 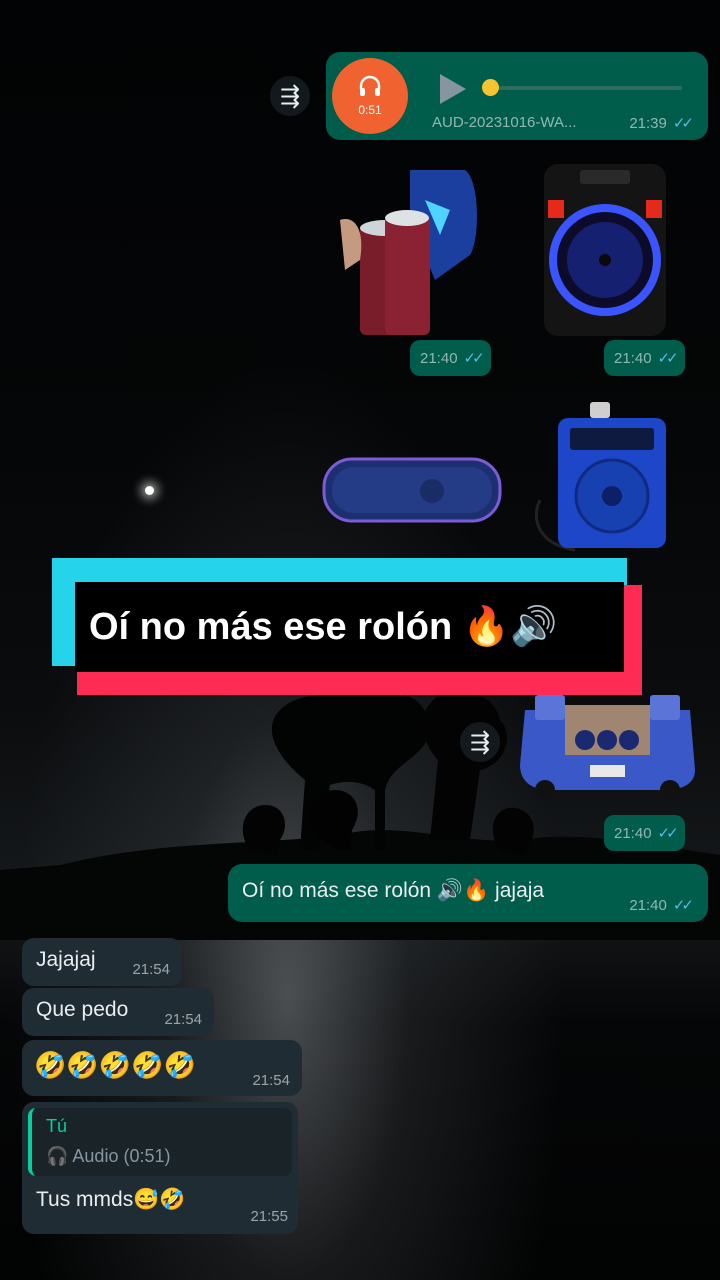 I want to click on audio-message: 0:51 AUD-20231016-WA... 21:39 ✓✓, so click(x=517, y=96).